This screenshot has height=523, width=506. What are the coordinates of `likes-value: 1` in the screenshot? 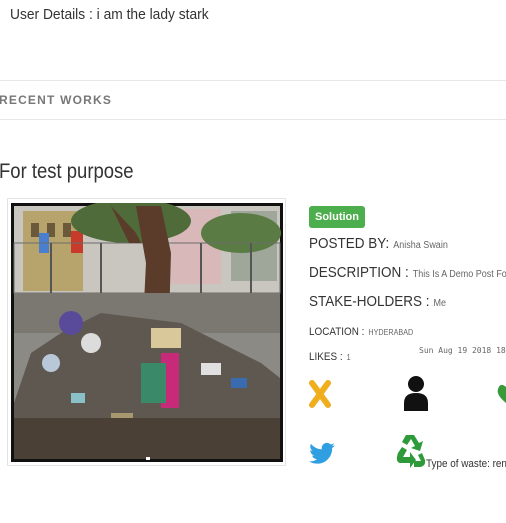 It's located at (348, 357).